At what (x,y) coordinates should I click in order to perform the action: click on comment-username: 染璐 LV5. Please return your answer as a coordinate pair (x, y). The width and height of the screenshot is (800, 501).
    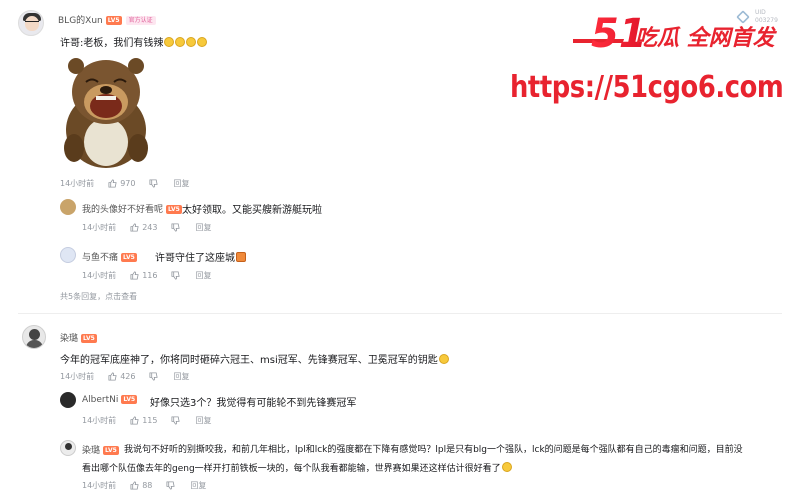
    Looking at the image, I should click on (78, 337).